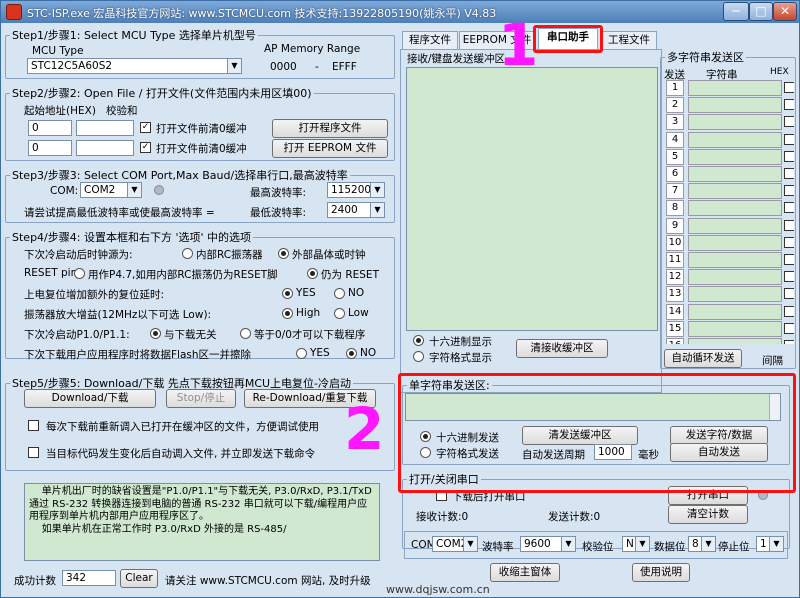  What do you see at coordinates (145, 147) in the screenshot?
I see `clear-buffer-checkbox-2: ✓` at bounding box center [145, 147].